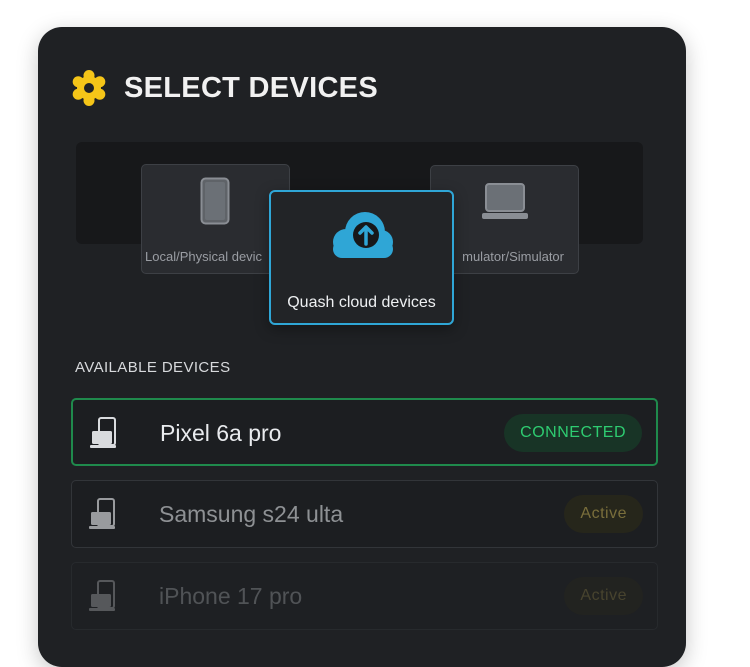 This screenshot has height=667, width=750. Describe the element at coordinates (573, 433) in the screenshot. I see `status-badge: CONNECTED` at that location.